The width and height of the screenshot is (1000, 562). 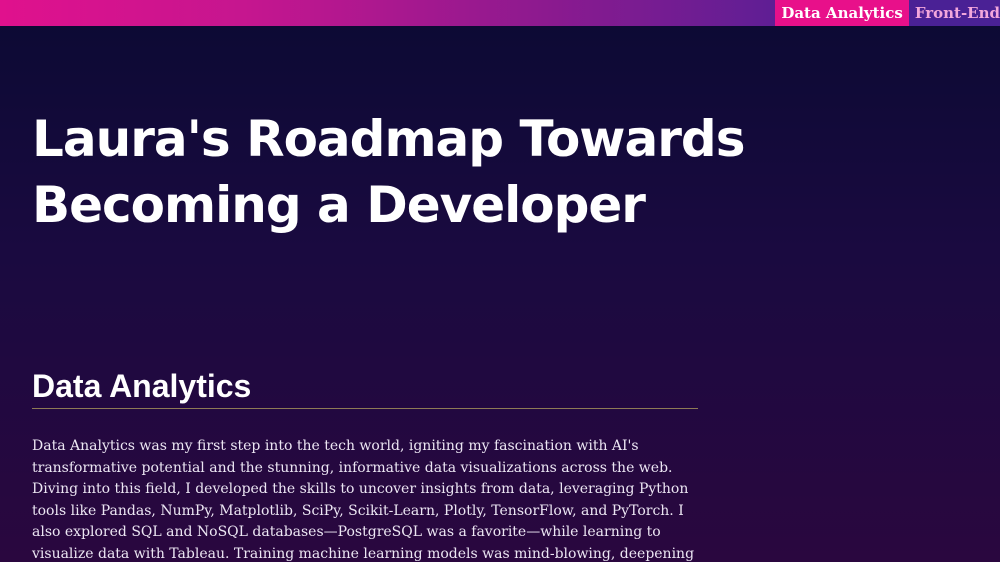 I want to click on section-nav: Data Analytics Front-End, so click(x=887, y=13).